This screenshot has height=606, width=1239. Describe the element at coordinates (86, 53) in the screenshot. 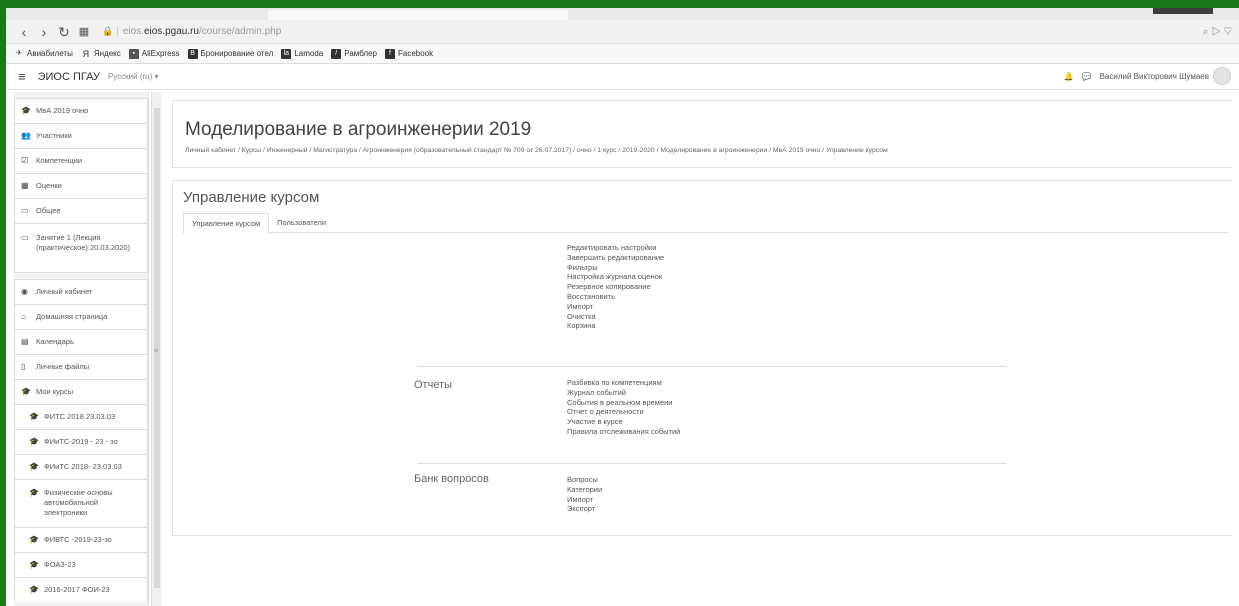

I see `yandex-icon: Я` at that location.